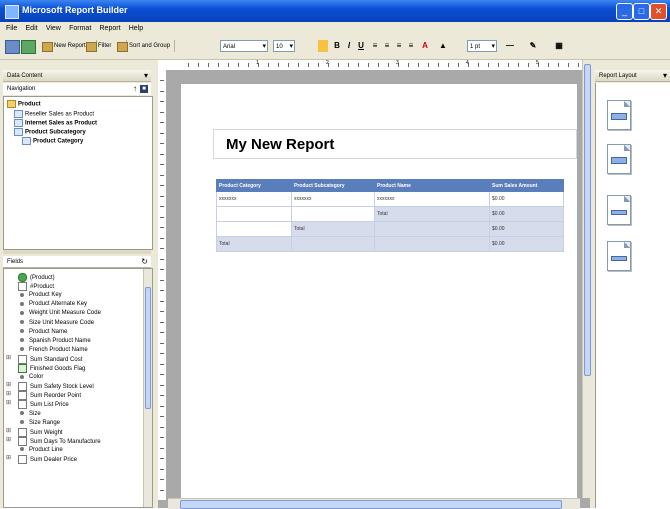 The image size is (670, 509). I want to click on field-item: Product Key, so click(40, 295).